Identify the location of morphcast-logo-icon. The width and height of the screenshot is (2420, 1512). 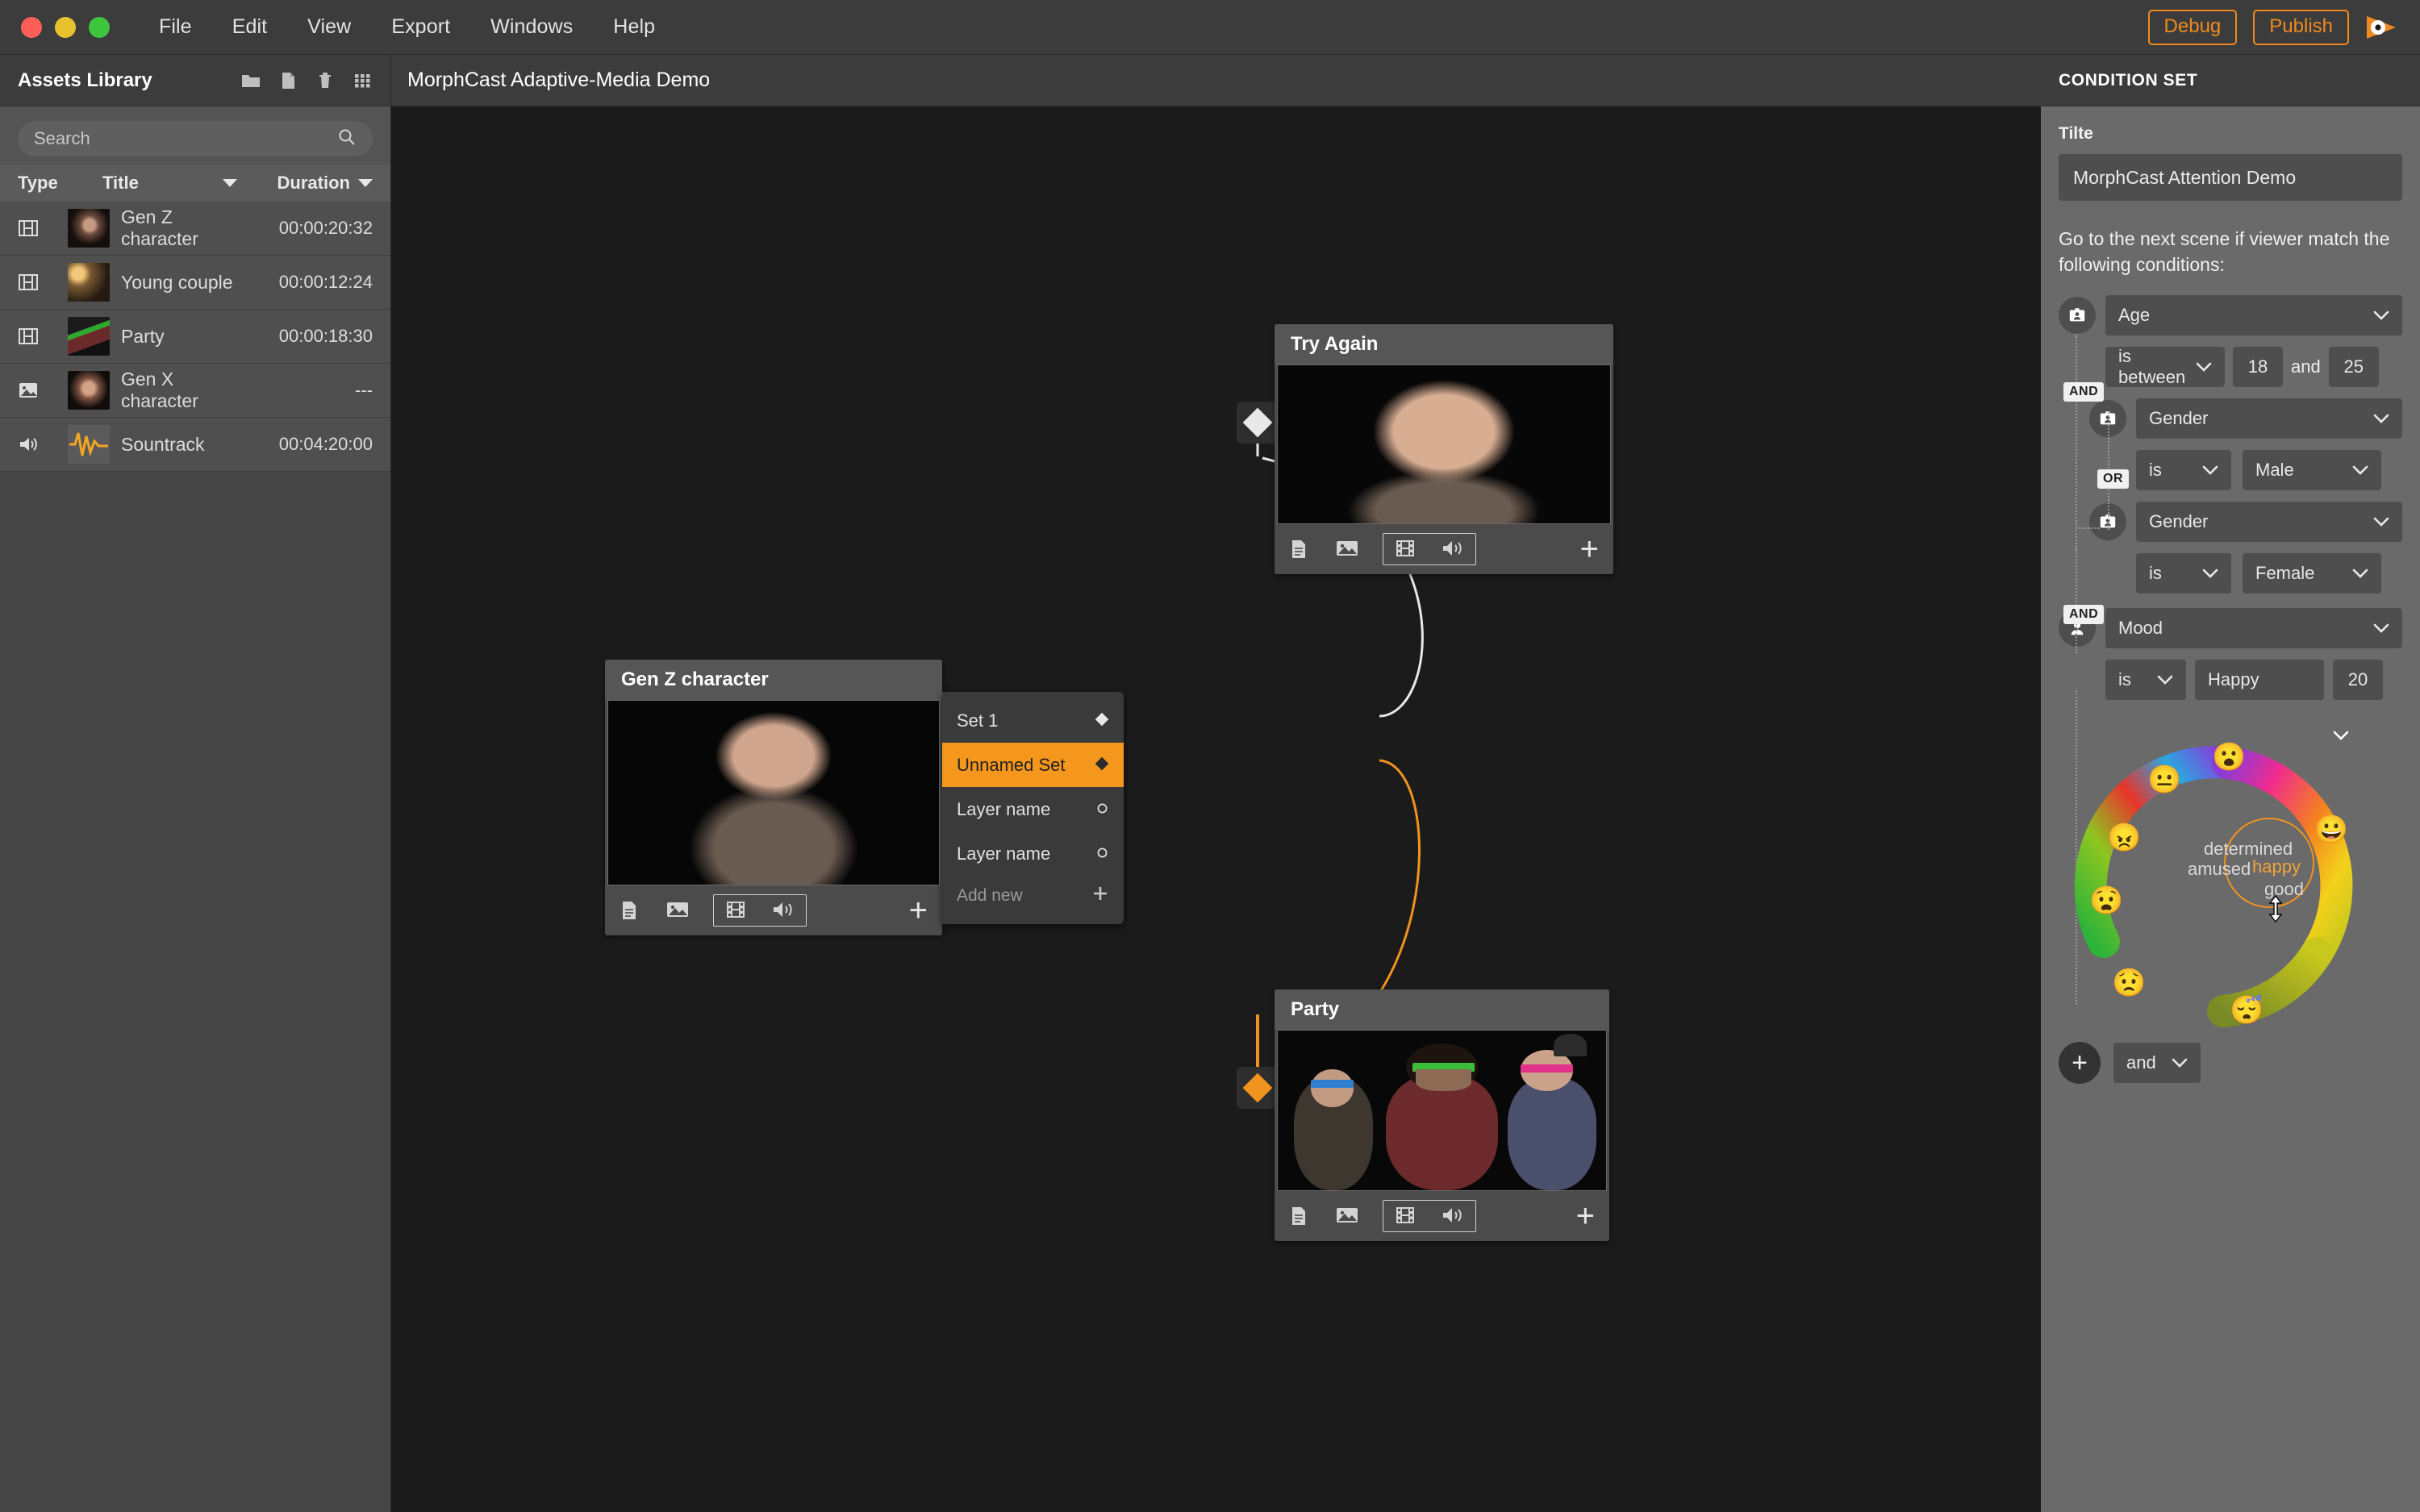
(2381, 27).